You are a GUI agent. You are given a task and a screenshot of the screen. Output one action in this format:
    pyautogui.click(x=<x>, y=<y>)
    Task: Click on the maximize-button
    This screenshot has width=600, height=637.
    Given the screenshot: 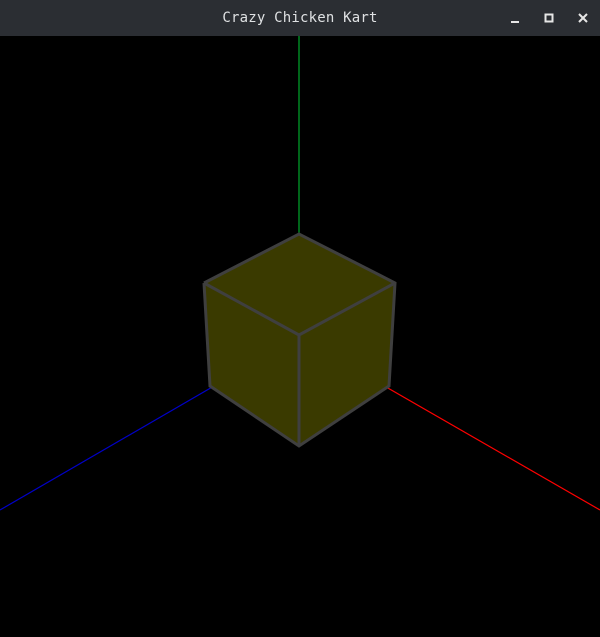 What is the action you would take?
    pyautogui.click(x=549, y=18)
    